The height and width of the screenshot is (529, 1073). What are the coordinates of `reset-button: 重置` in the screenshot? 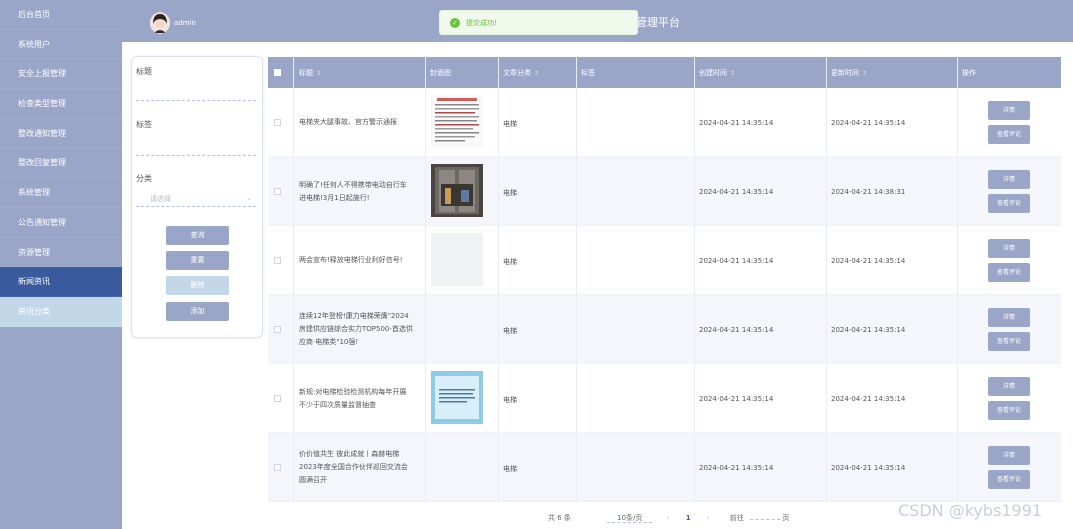 It's located at (197, 260).